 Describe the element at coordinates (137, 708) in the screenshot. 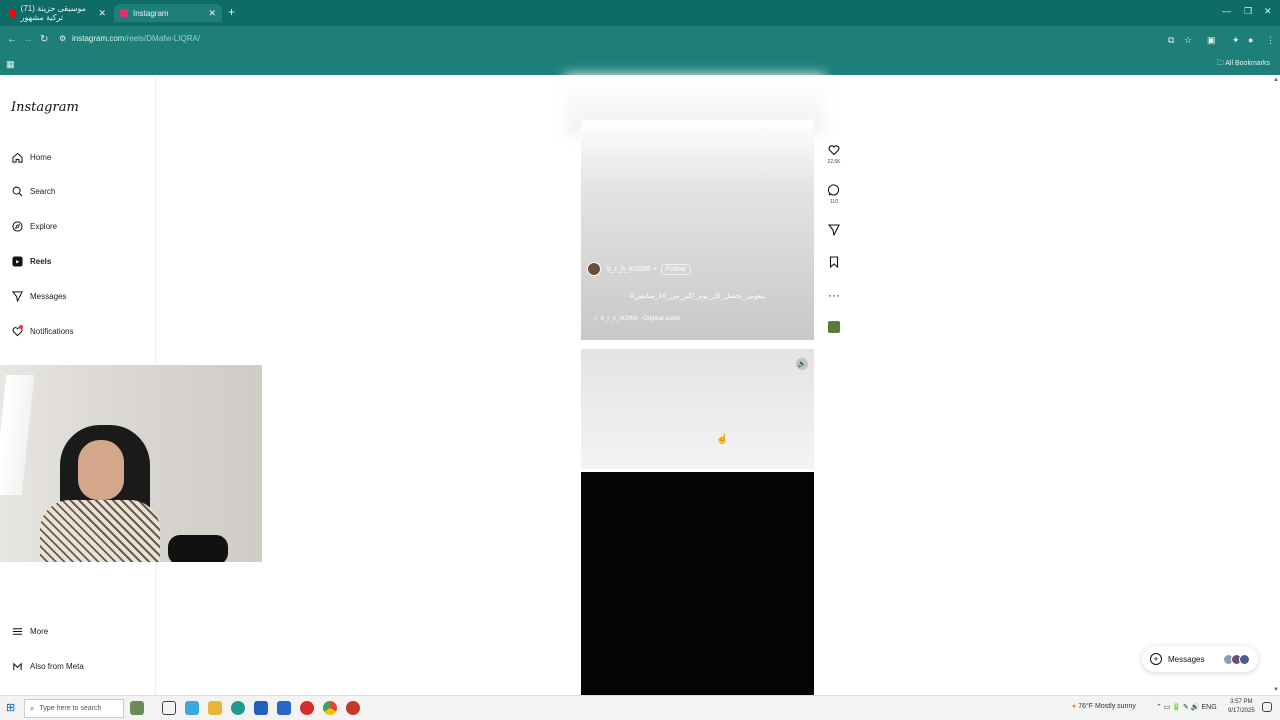

I see `widgets-icon` at that location.